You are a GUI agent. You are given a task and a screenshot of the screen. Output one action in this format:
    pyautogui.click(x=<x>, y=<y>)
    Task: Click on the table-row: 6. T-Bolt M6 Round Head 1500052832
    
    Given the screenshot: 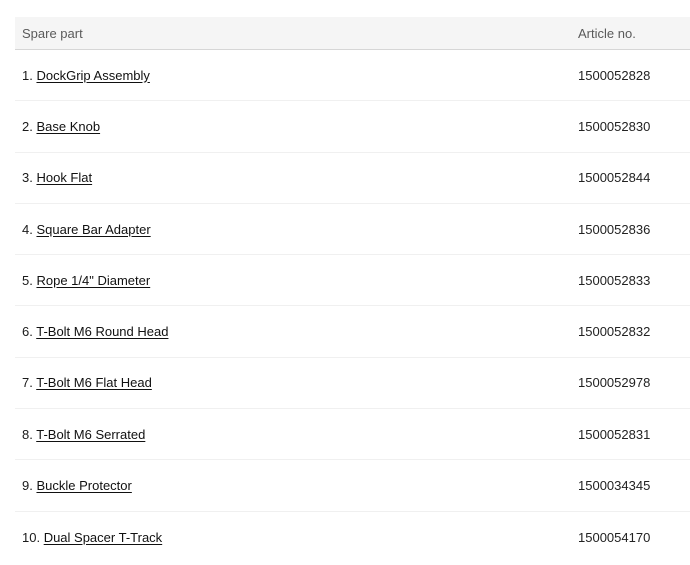 What is the action you would take?
    pyautogui.click(x=352, y=332)
    